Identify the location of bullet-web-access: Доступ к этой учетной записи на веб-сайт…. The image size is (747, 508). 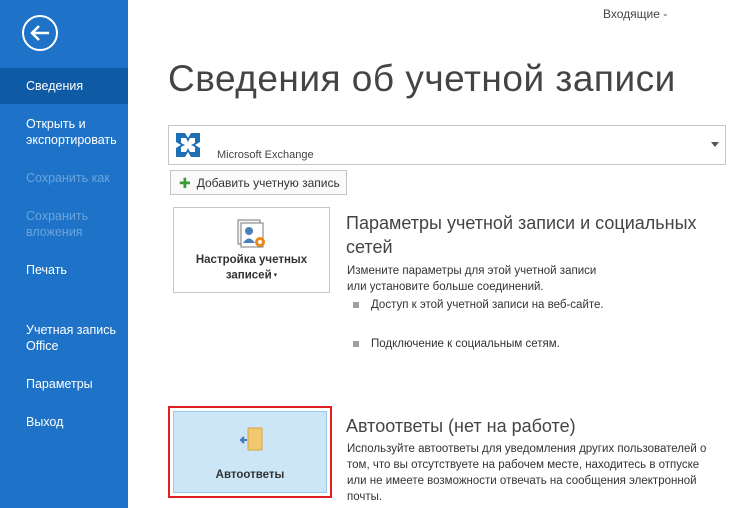
(476, 305).